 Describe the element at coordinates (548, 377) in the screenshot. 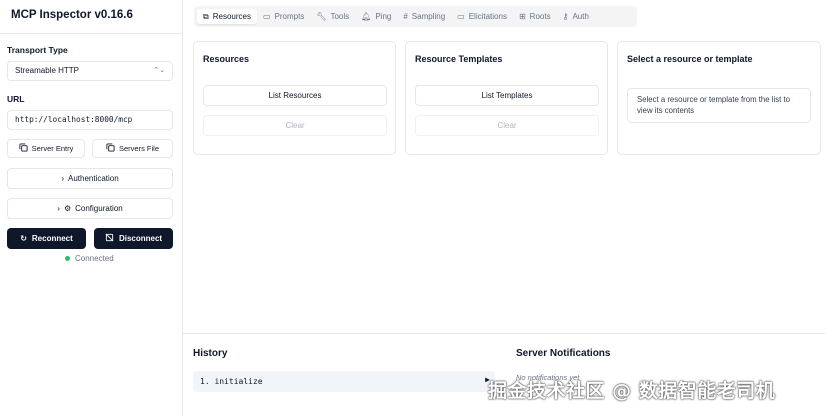

I see `notifications-empty-text: No notifications yet` at that location.